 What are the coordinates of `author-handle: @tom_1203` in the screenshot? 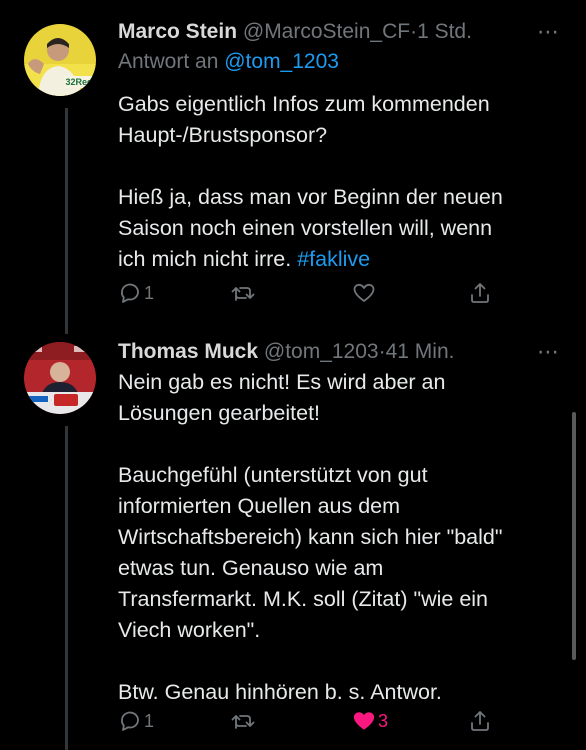 It's located at (321, 351).